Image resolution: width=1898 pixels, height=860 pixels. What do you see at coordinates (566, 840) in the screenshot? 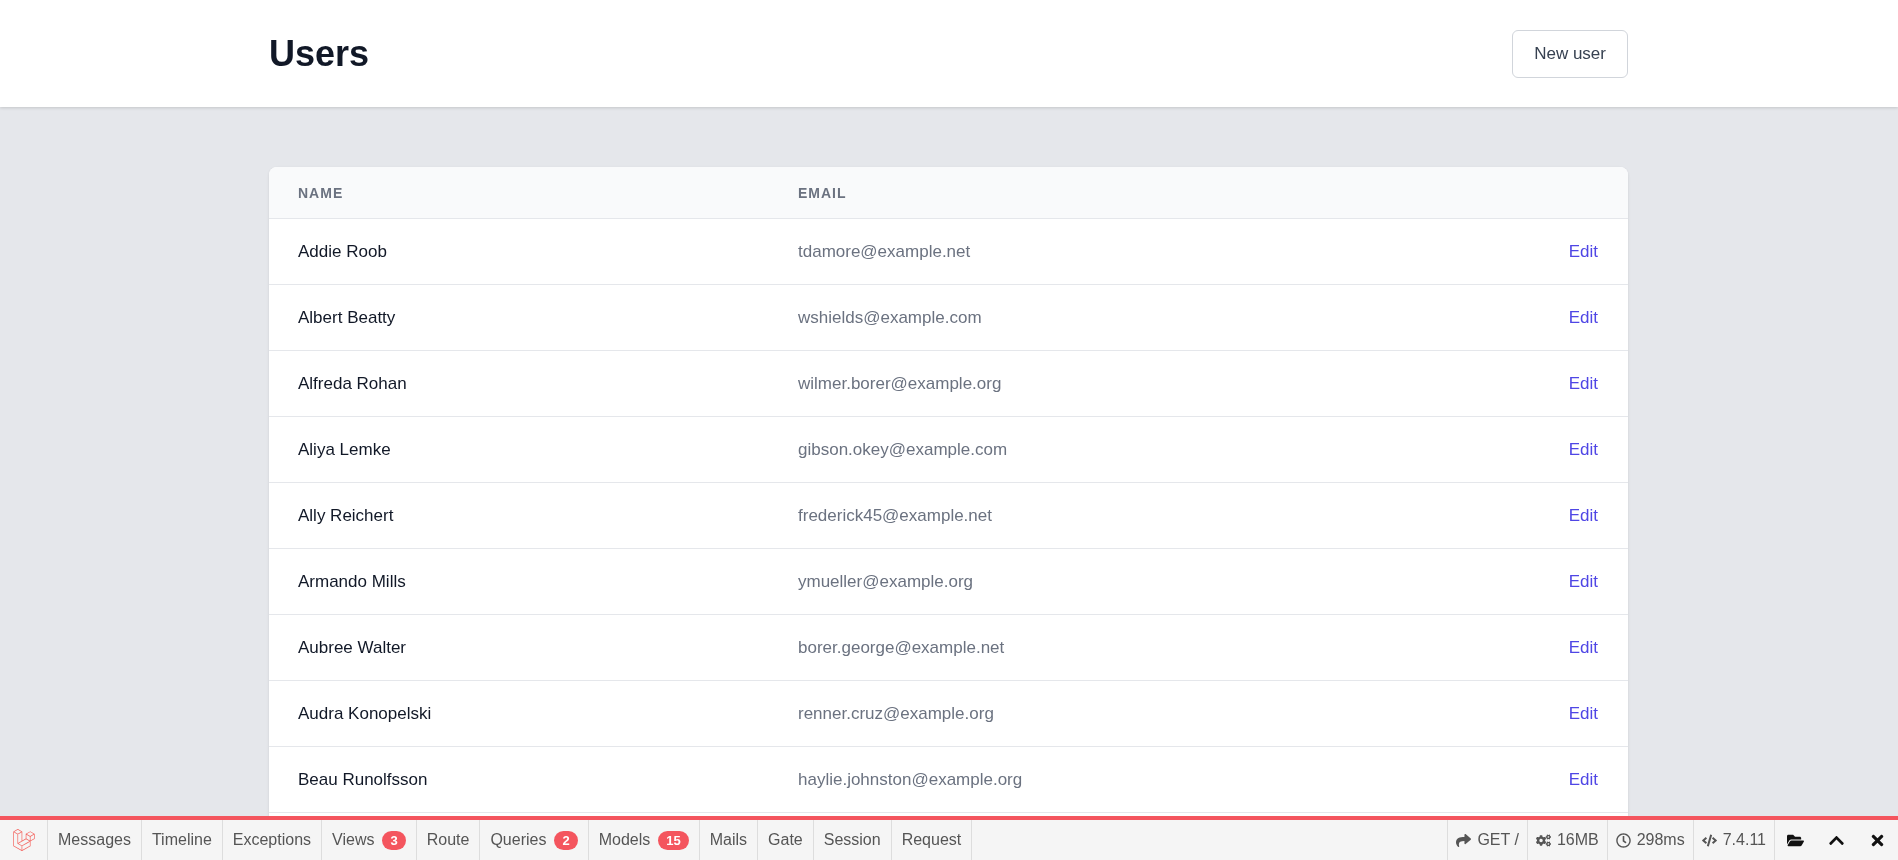
I see `count-badge: 2` at bounding box center [566, 840].